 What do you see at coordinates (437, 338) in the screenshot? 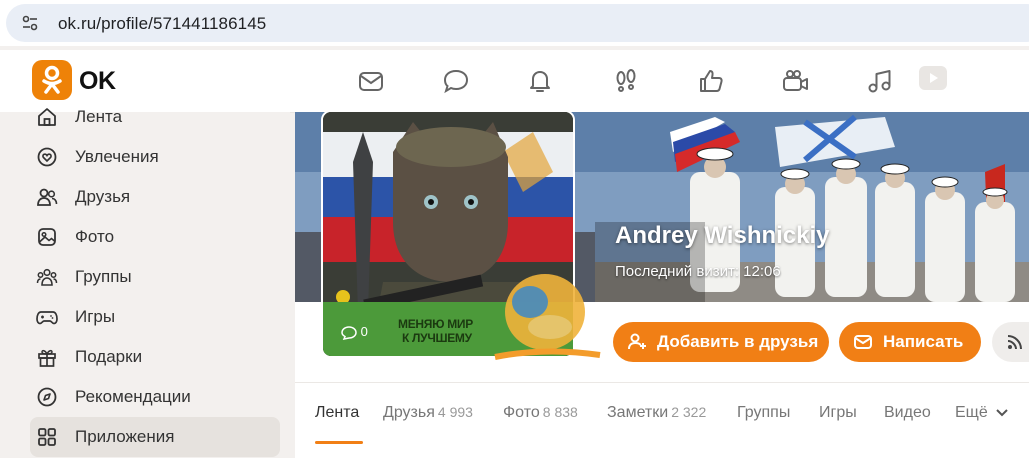
I see `avatar-banner-line2: К ЛУЧШЕМУ` at bounding box center [437, 338].